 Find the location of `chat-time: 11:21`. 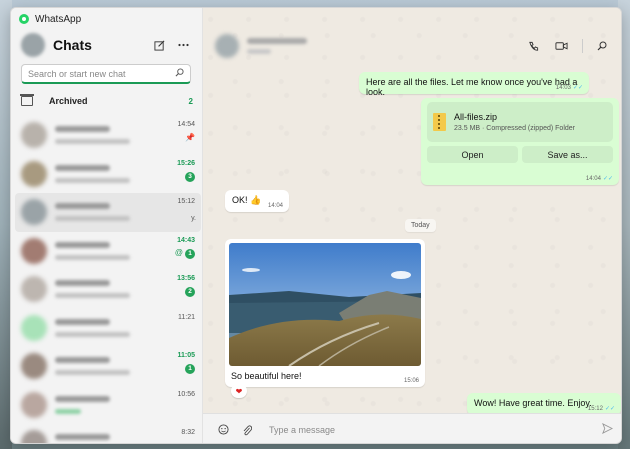

chat-time: 11:21 is located at coordinates (186, 317).